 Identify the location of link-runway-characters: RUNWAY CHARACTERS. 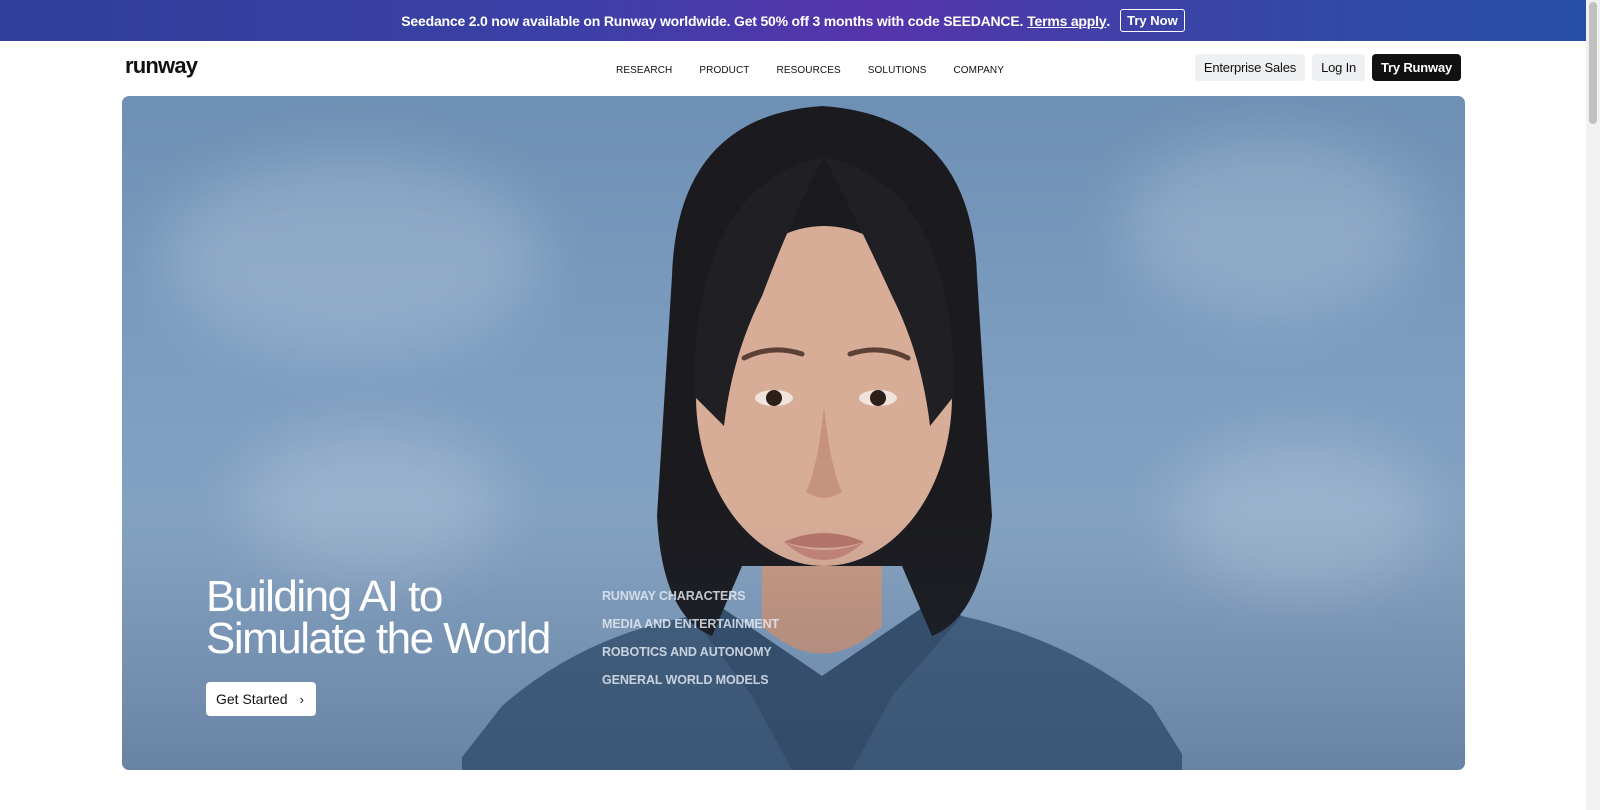
(690, 596).